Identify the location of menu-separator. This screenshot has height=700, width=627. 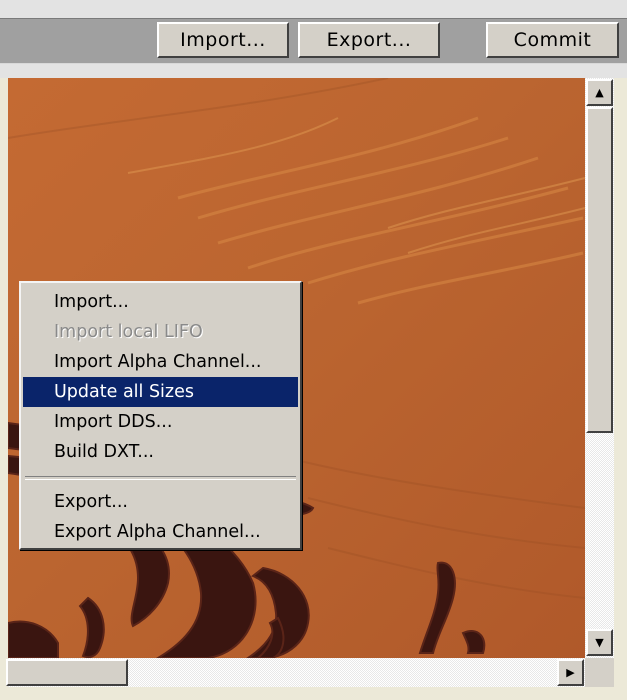
(160, 478).